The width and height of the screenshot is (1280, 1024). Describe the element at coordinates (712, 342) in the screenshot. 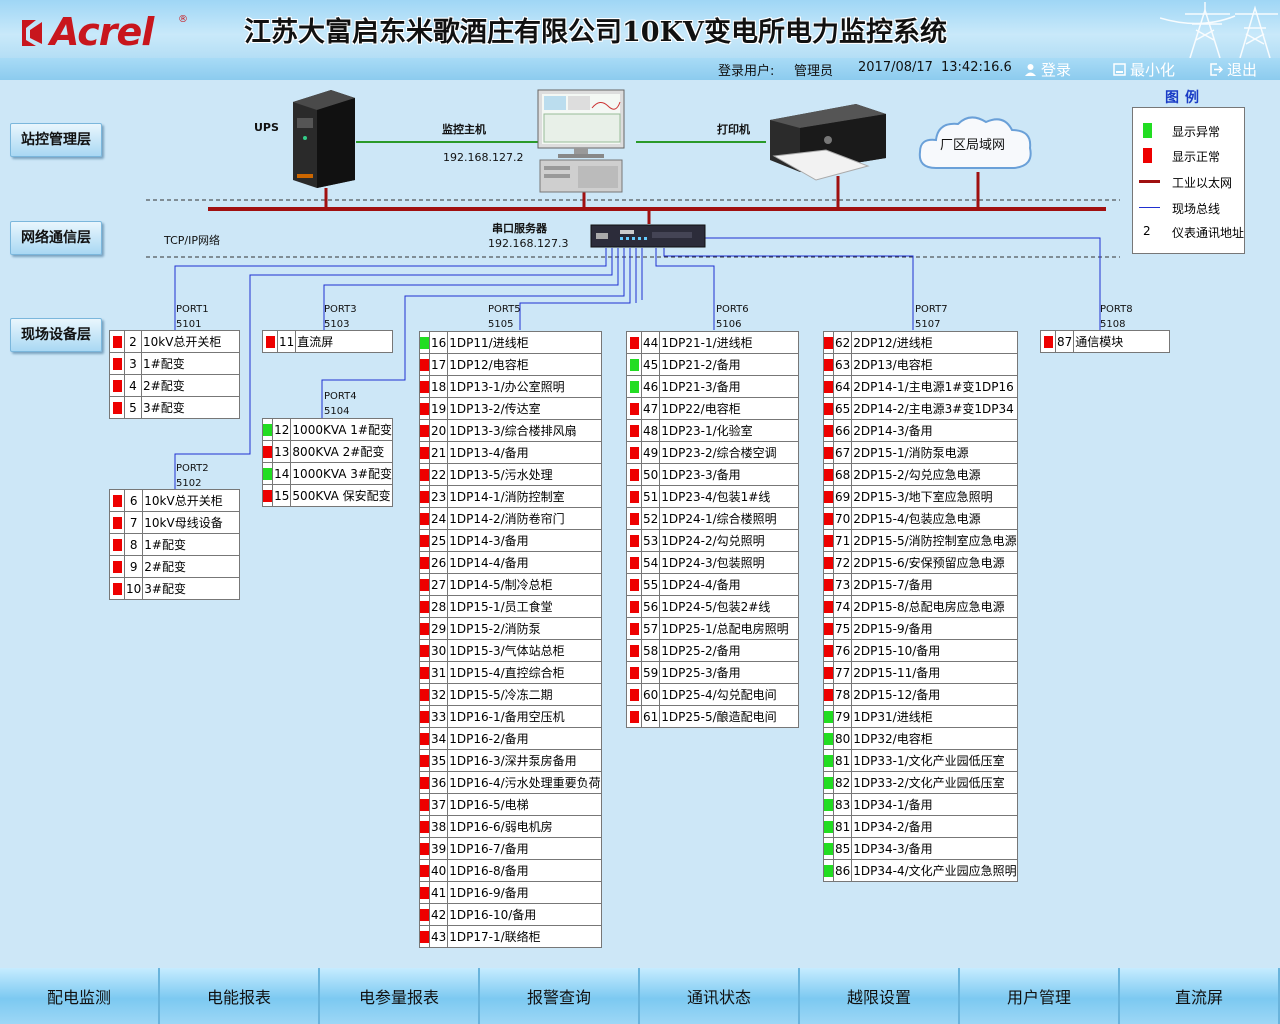

I see `device-row: 44 1DP21-1/进线柜` at that location.